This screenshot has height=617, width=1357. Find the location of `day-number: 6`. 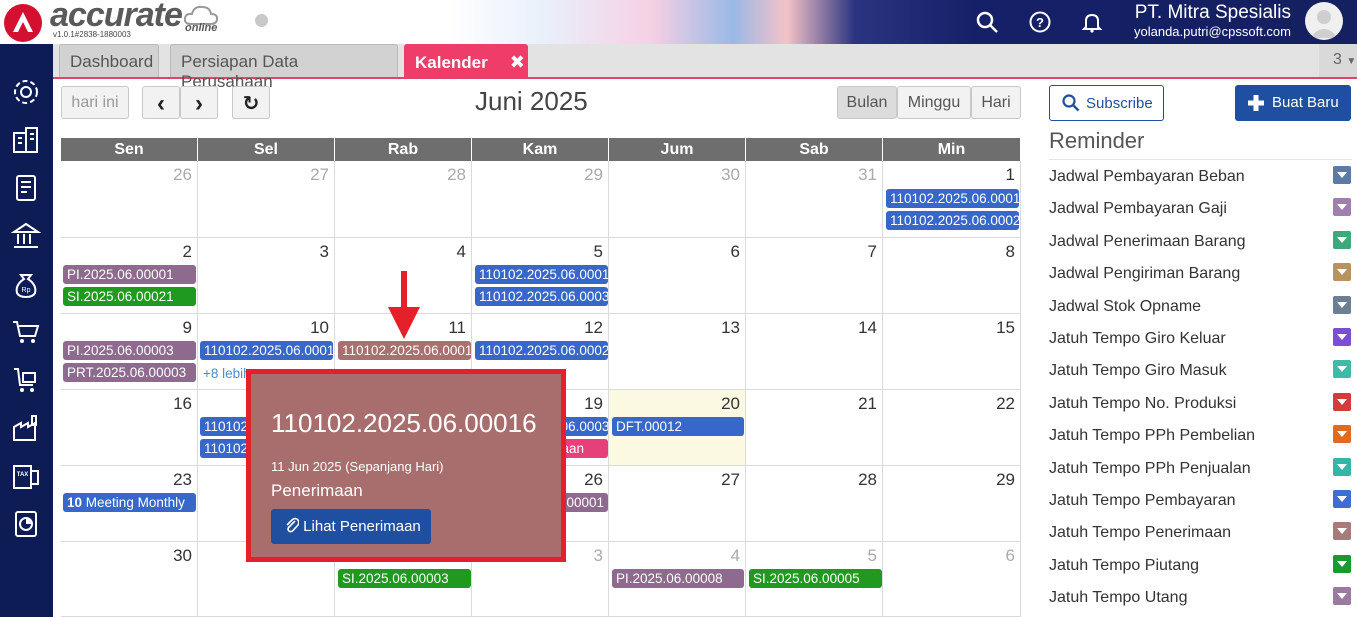

day-number: 6 is located at coordinates (1010, 556).